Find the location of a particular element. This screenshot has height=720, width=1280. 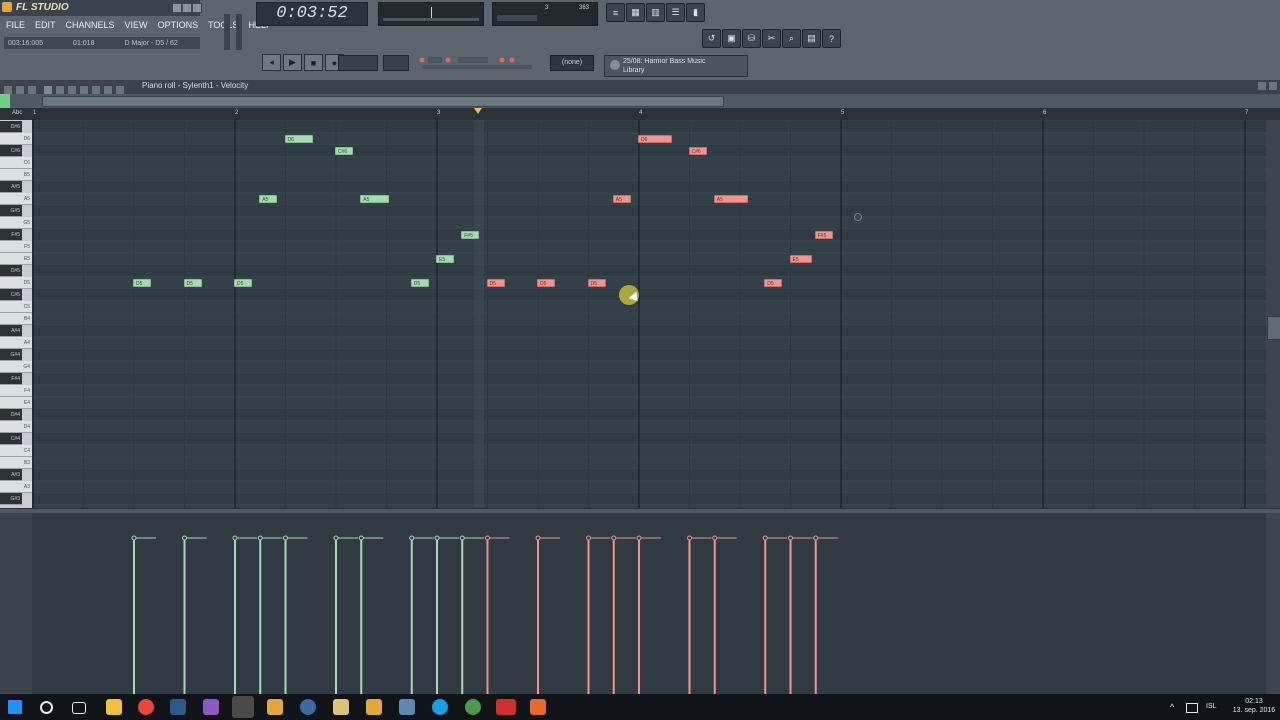

master-pitch-slider is located at coordinates (239, 32).